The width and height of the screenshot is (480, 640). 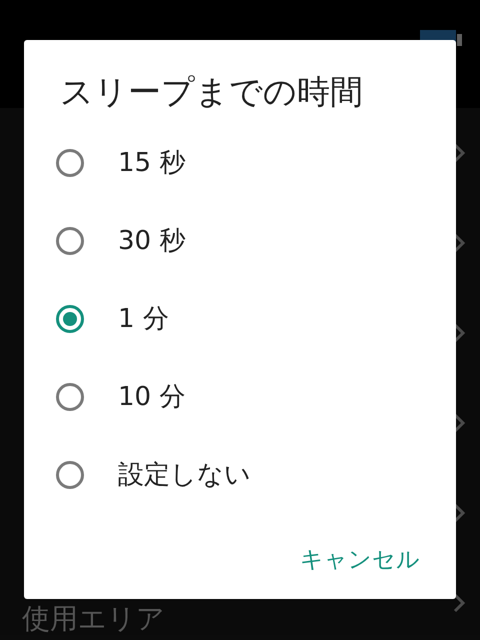 I want to click on setting-label: 使用エリア, so click(x=93, y=619).